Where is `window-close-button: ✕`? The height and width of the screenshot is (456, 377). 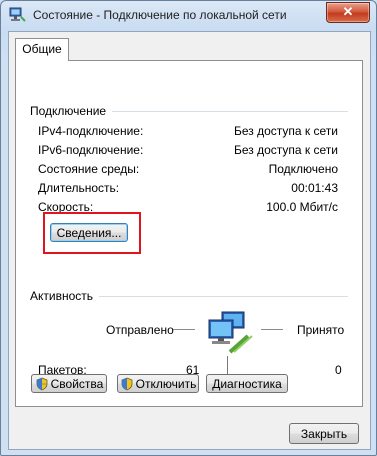 window-close-button: ✕ is located at coordinates (348, 12).